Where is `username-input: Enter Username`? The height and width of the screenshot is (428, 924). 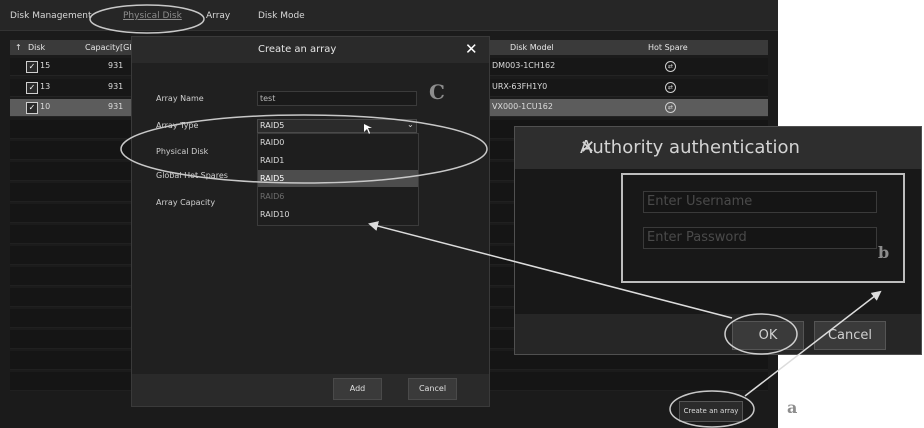
username-input: Enter Username is located at coordinates (760, 202).